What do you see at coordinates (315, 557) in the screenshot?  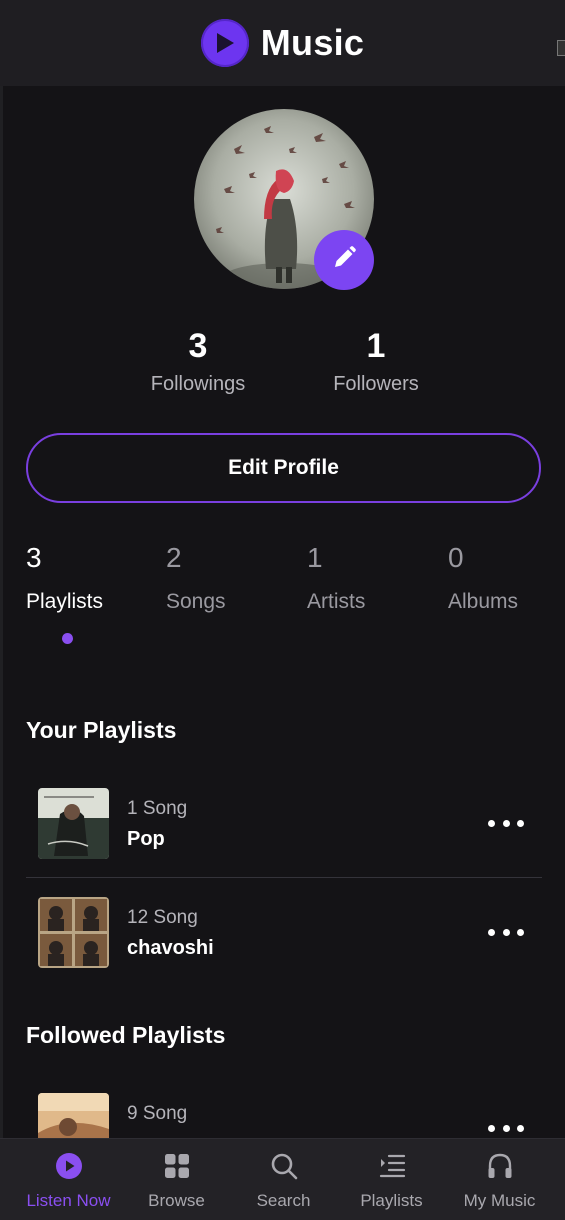 I see `tab-count: 1` at bounding box center [315, 557].